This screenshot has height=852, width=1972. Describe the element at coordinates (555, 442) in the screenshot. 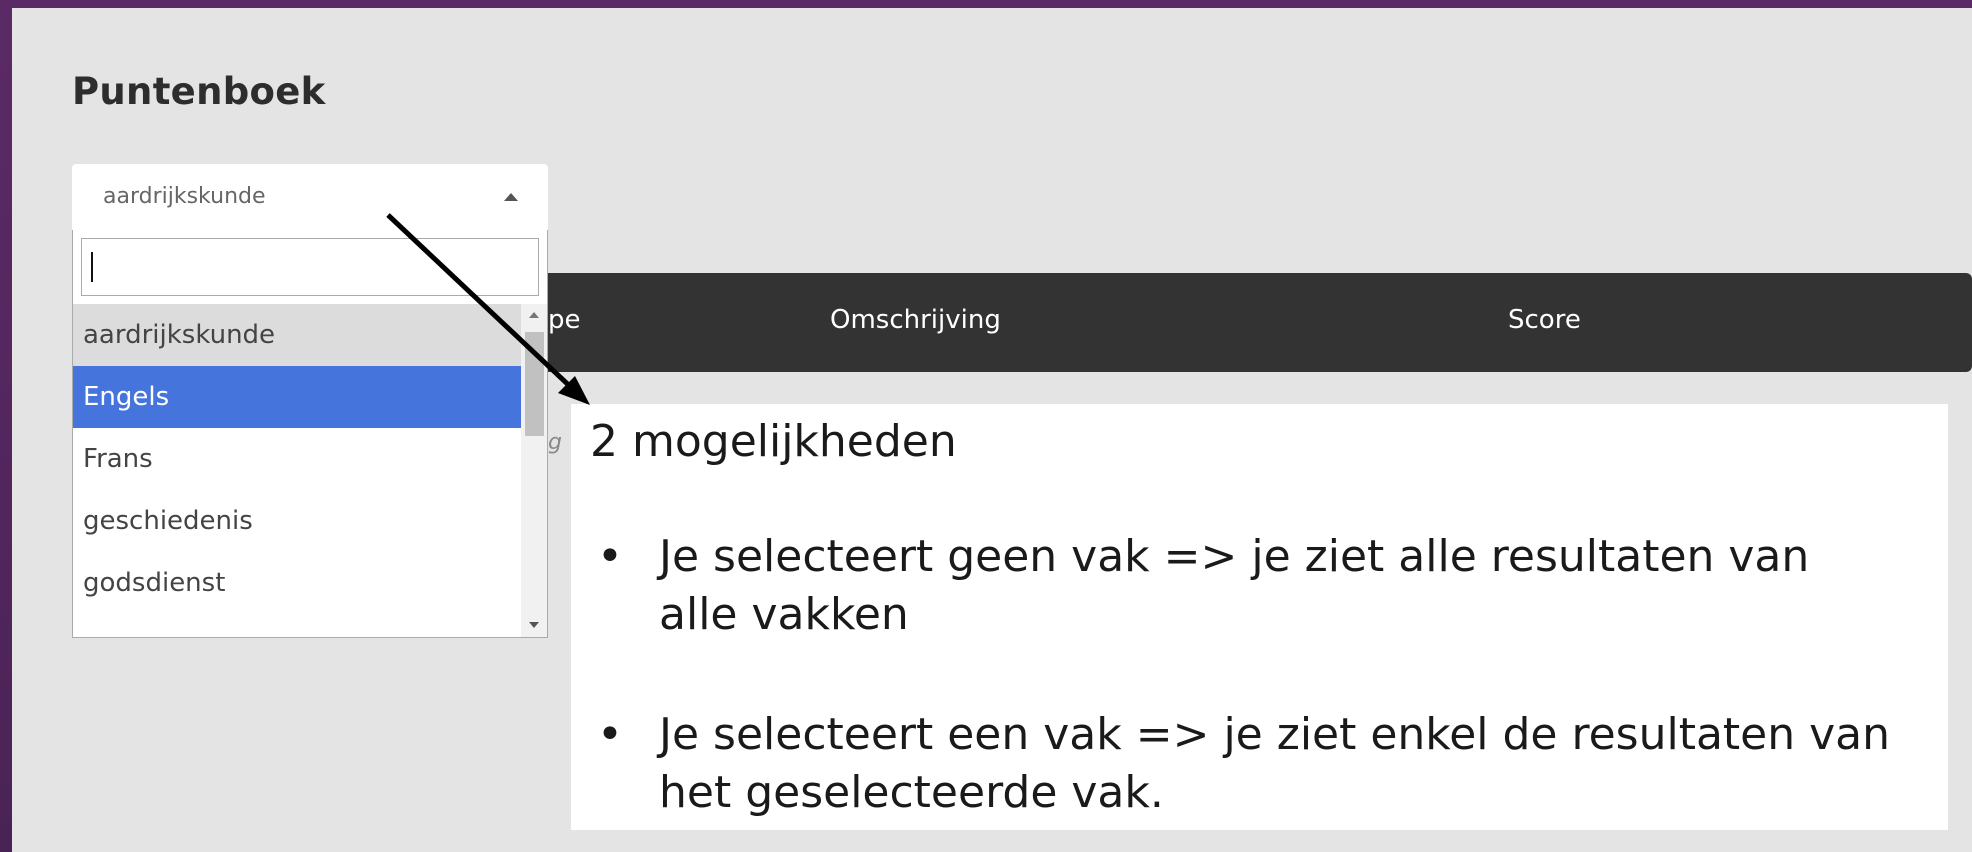

I see `obscured-table-text: g` at that location.